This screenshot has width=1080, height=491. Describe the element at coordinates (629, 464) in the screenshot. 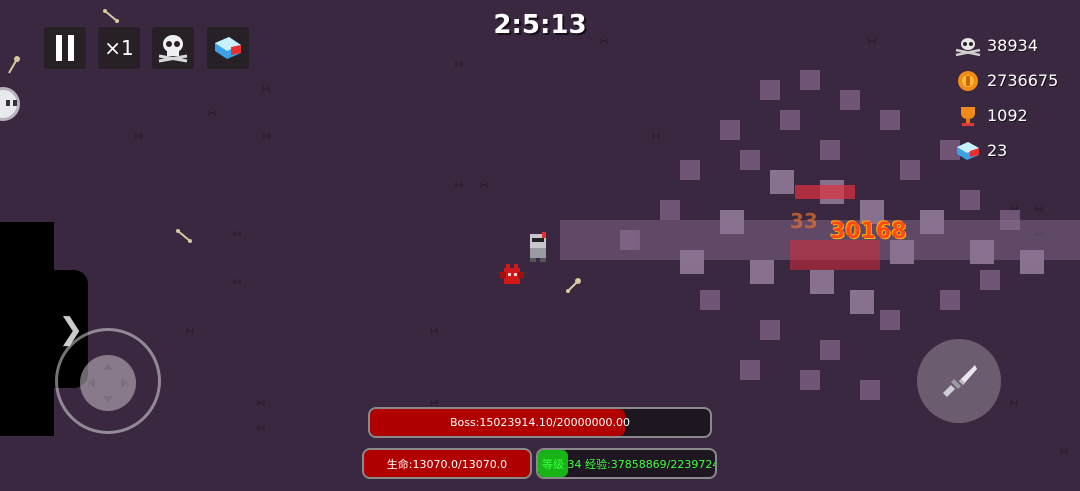

I see `experience-label: 等级 34 经验:37858869/223972486` at that location.